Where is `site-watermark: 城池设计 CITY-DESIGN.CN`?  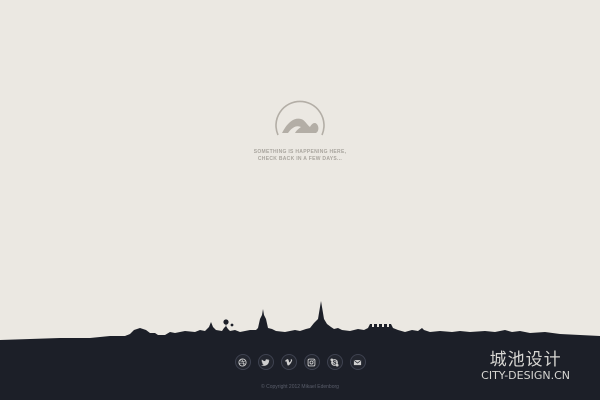
site-watermark: 城池设计 CITY-DESIGN.CN is located at coordinates (525, 366).